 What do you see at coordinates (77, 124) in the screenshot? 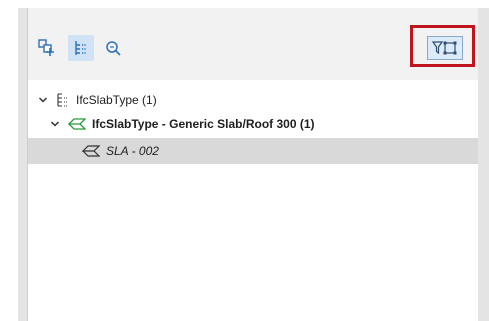
I see `slab-type-icon` at bounding box center [77, 124].